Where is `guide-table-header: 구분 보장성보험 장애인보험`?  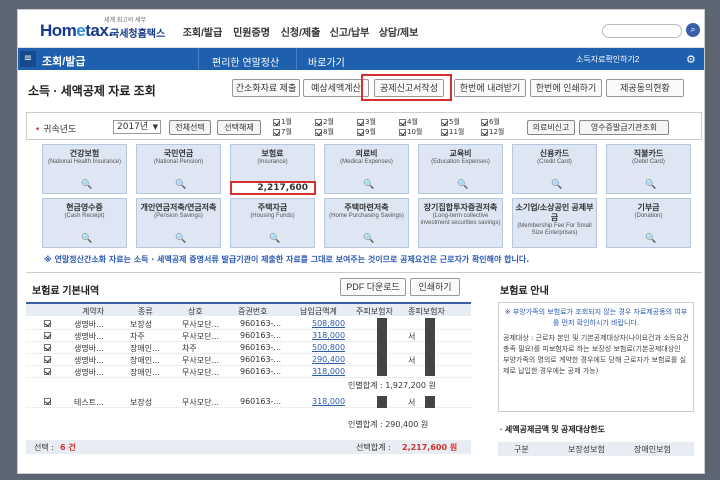 guide-table-header: 구분 보장성보험 장애인보험 is located at coordinates (596, 449).